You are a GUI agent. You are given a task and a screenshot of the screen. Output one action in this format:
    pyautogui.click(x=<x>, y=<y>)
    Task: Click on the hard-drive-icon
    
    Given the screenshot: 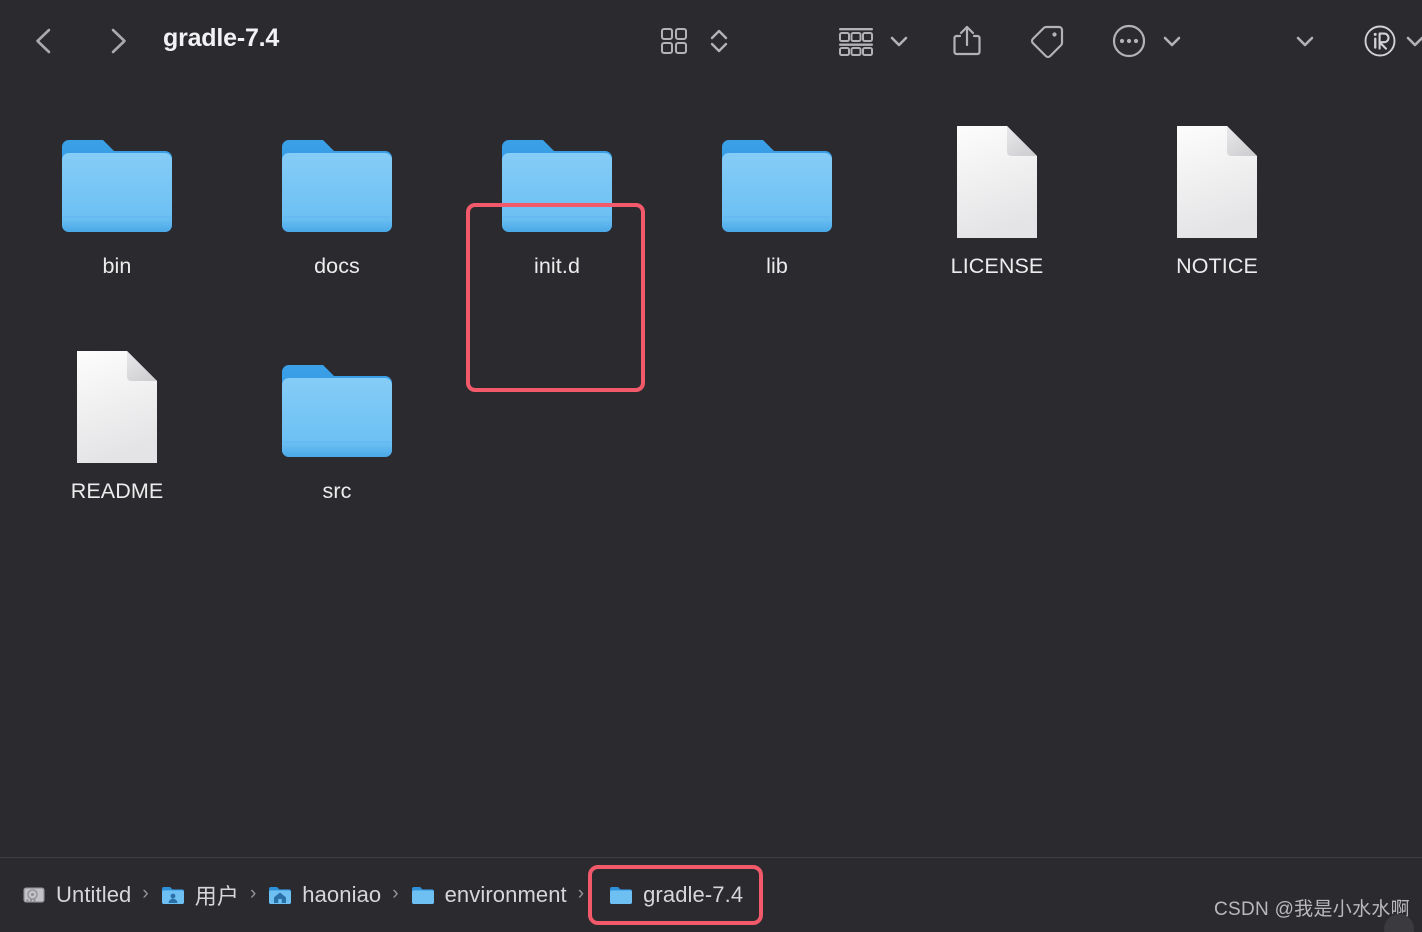 What is the action you would take?
    pyautogui.click(x=34, y=895)
    